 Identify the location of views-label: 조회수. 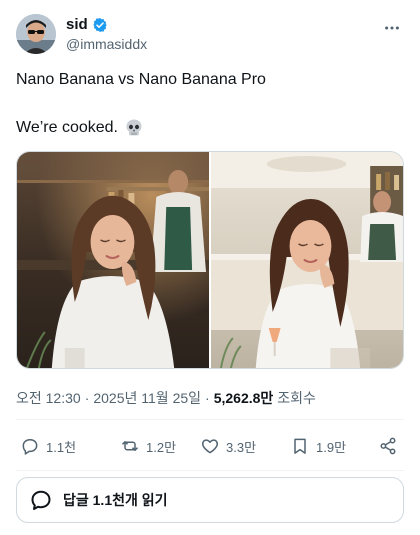
(296, 398).